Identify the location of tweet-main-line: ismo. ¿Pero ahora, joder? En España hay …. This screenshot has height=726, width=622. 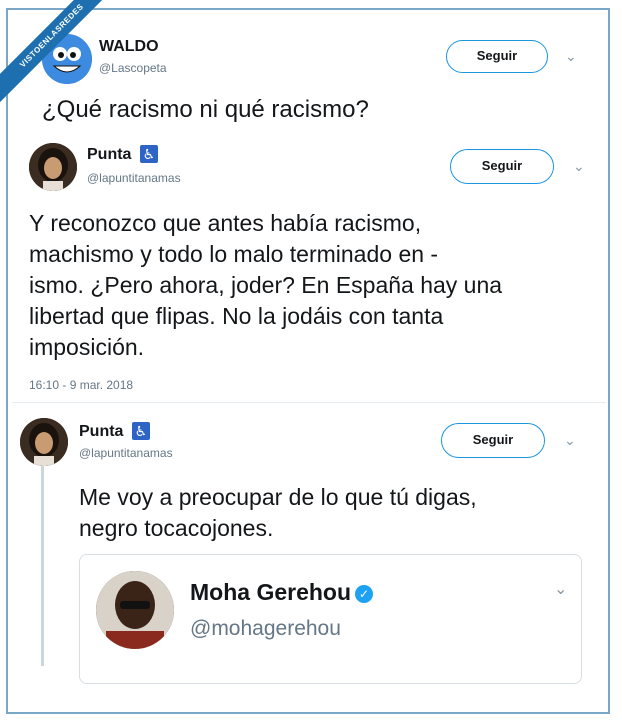
(266, 285).